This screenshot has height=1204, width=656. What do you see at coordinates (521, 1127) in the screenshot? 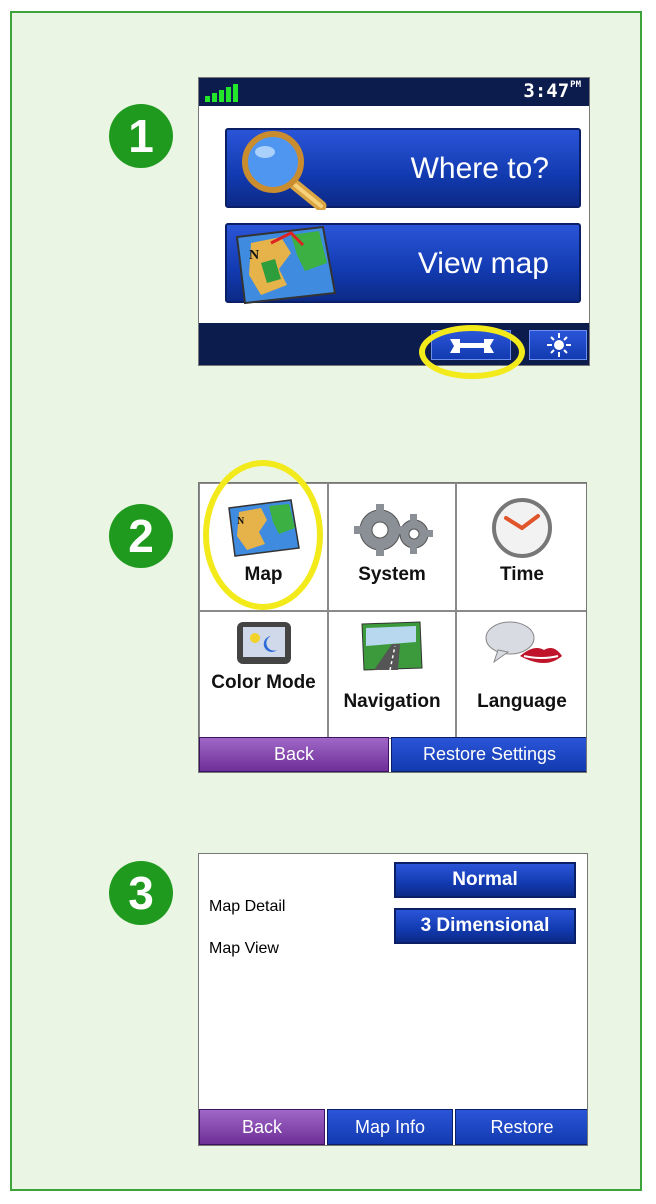
I see `restore-button: Restore` at bounding box center [521, 1127].